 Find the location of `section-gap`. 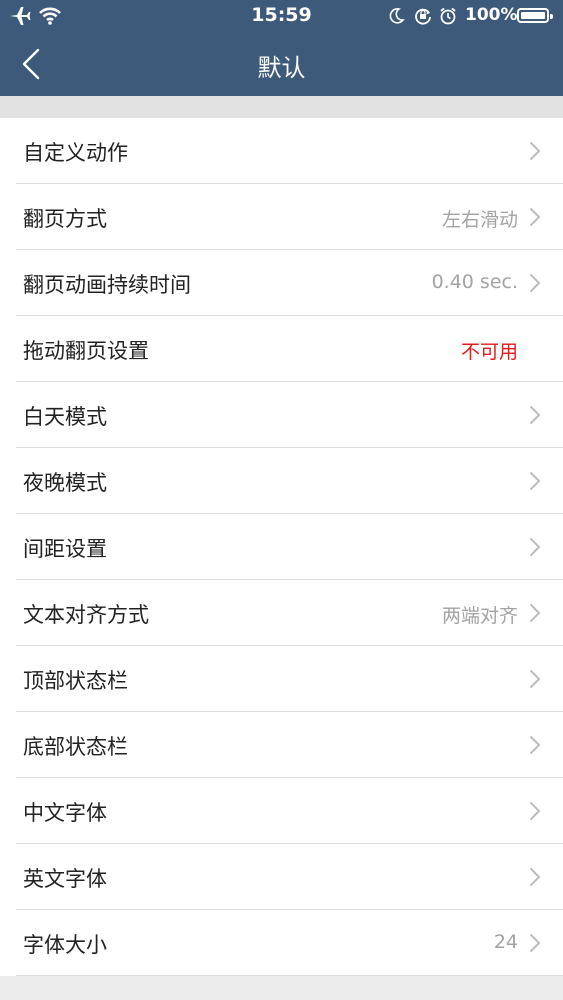

section-gap is located at coordinates (281, 107).